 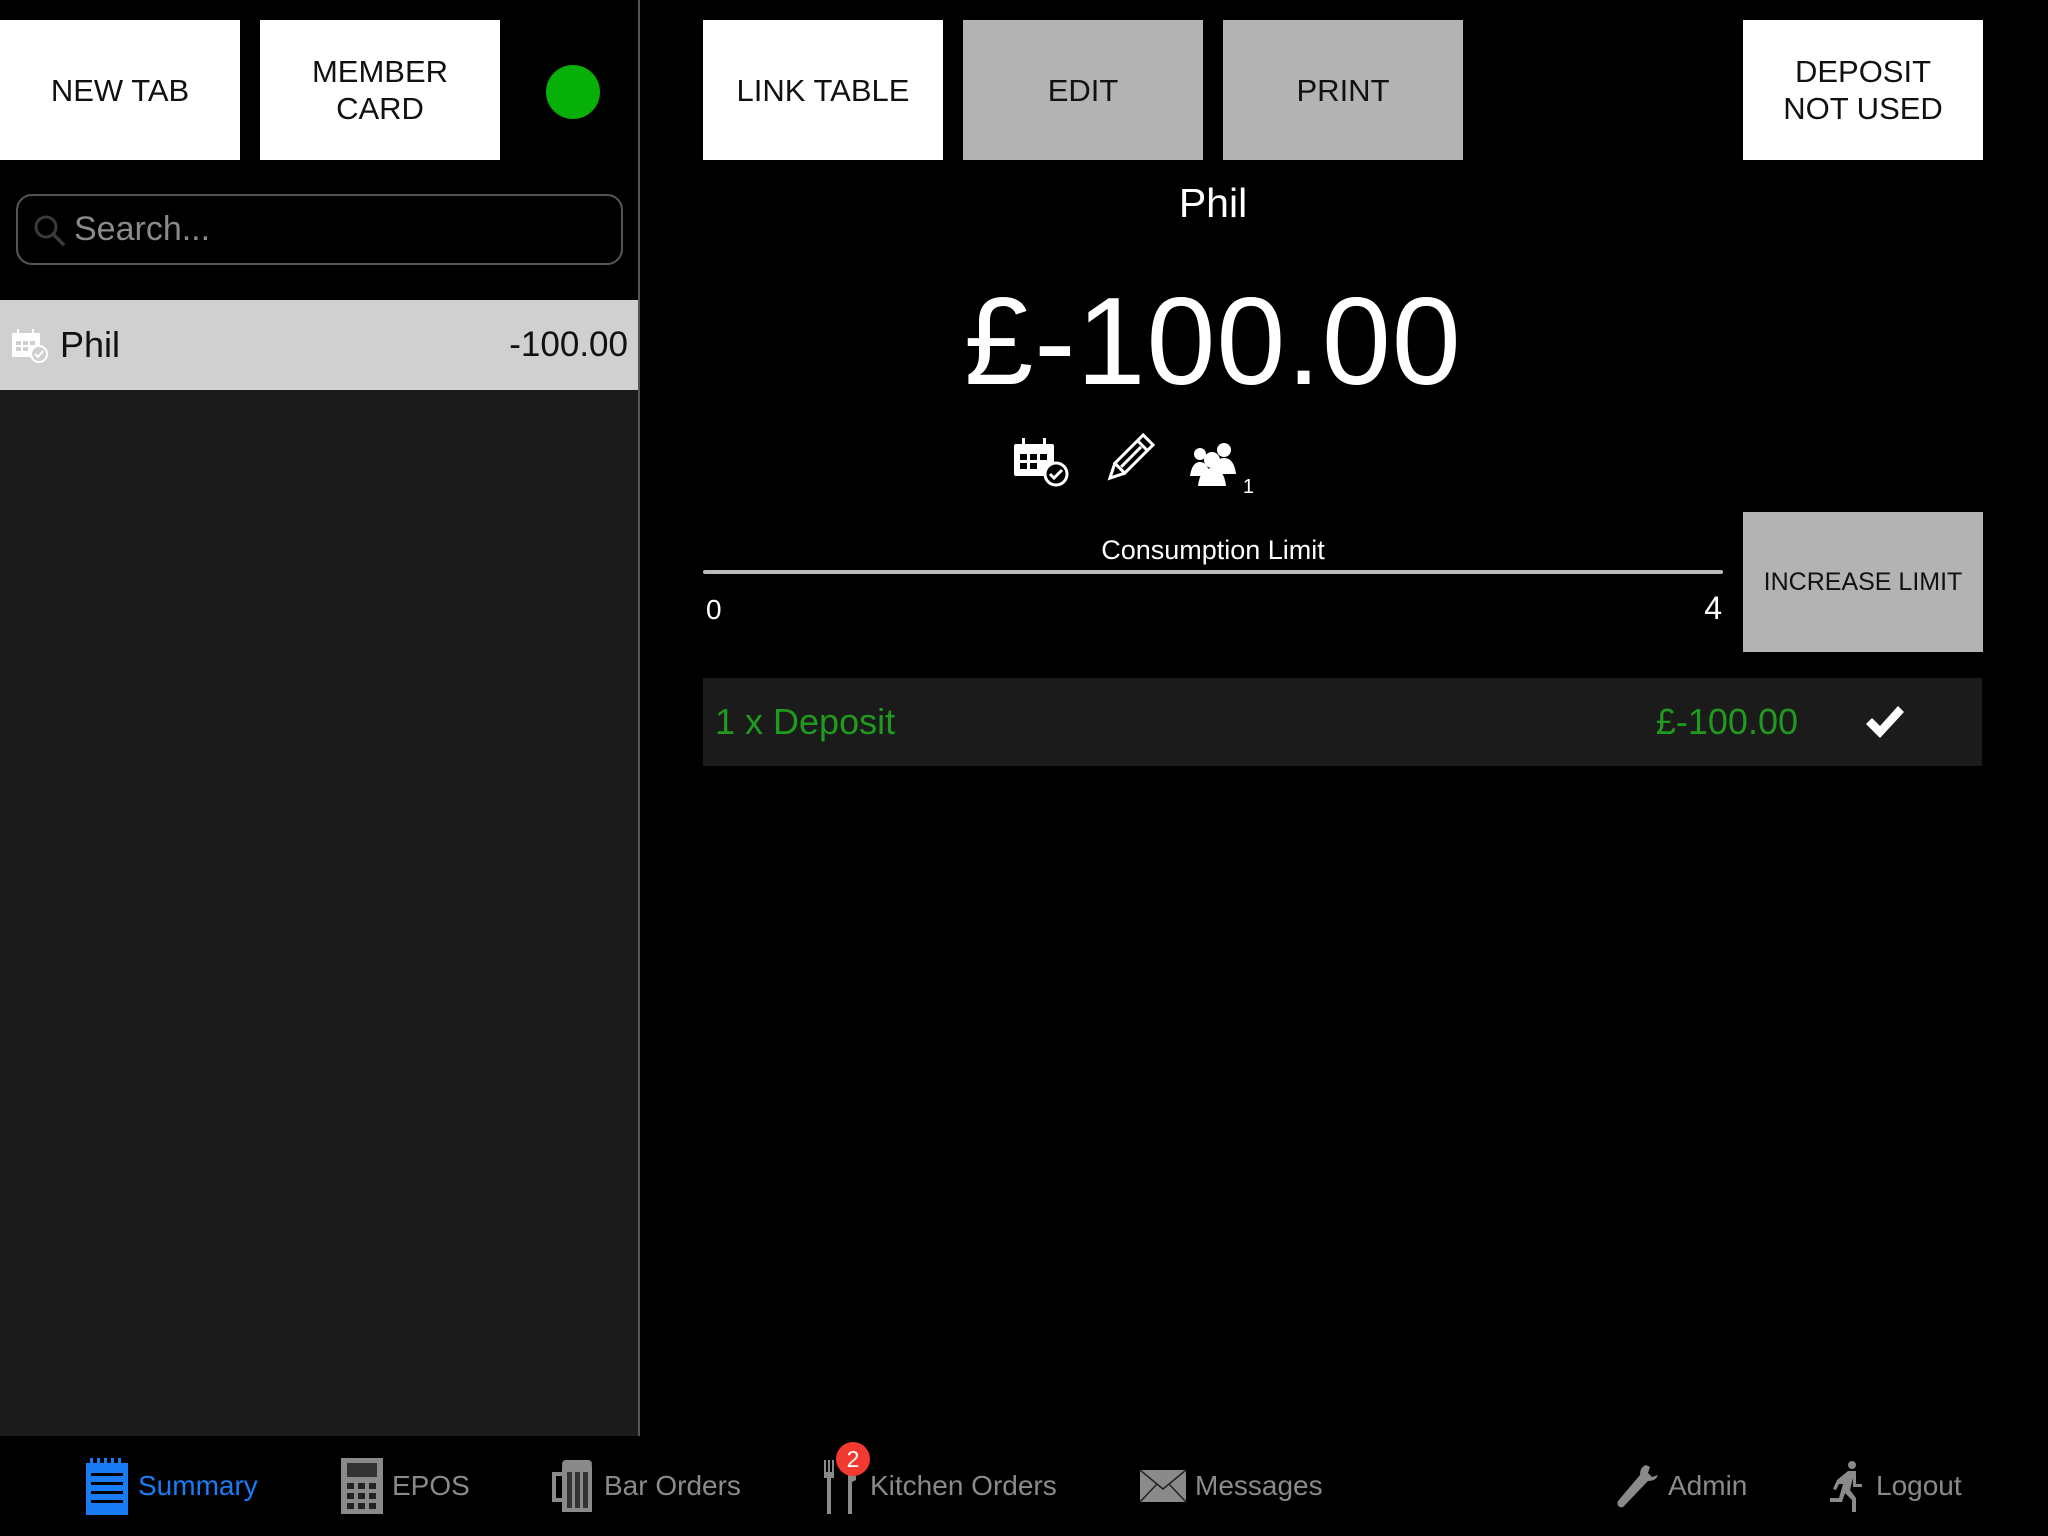 I want to click on tab-label: EPOS, so click(x=431, y=1485).